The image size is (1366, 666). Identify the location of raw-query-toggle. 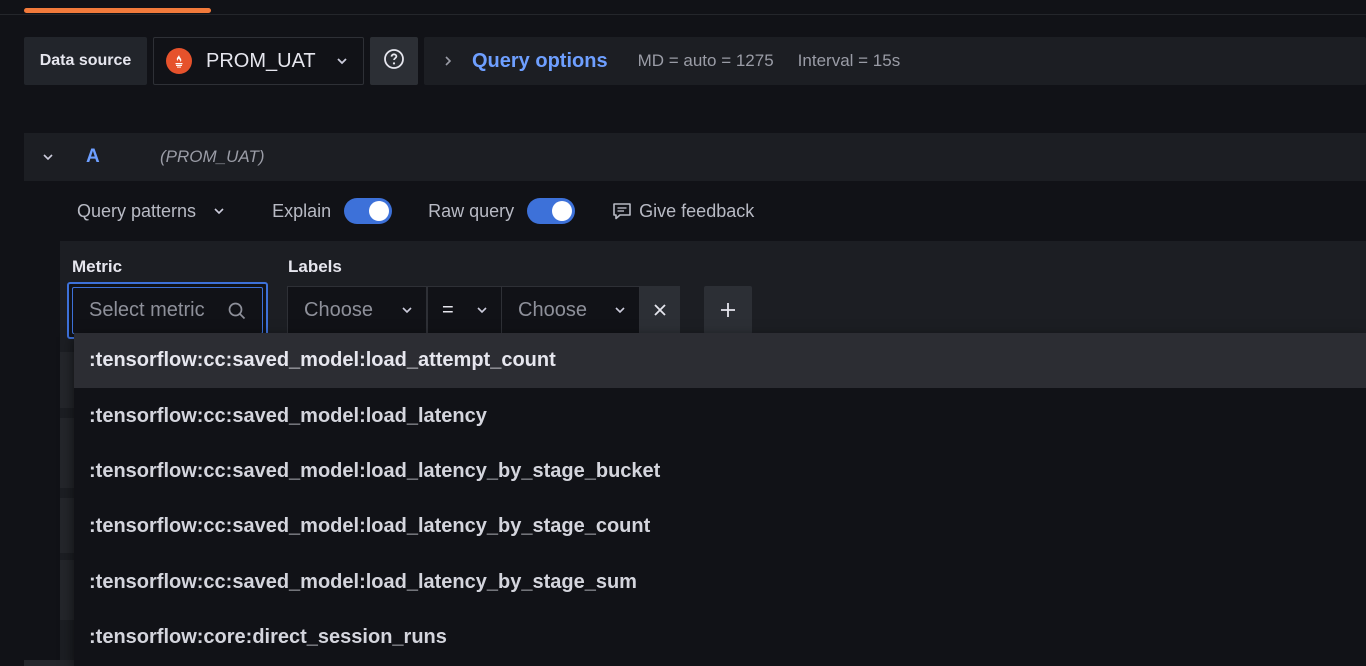
(551, 211).